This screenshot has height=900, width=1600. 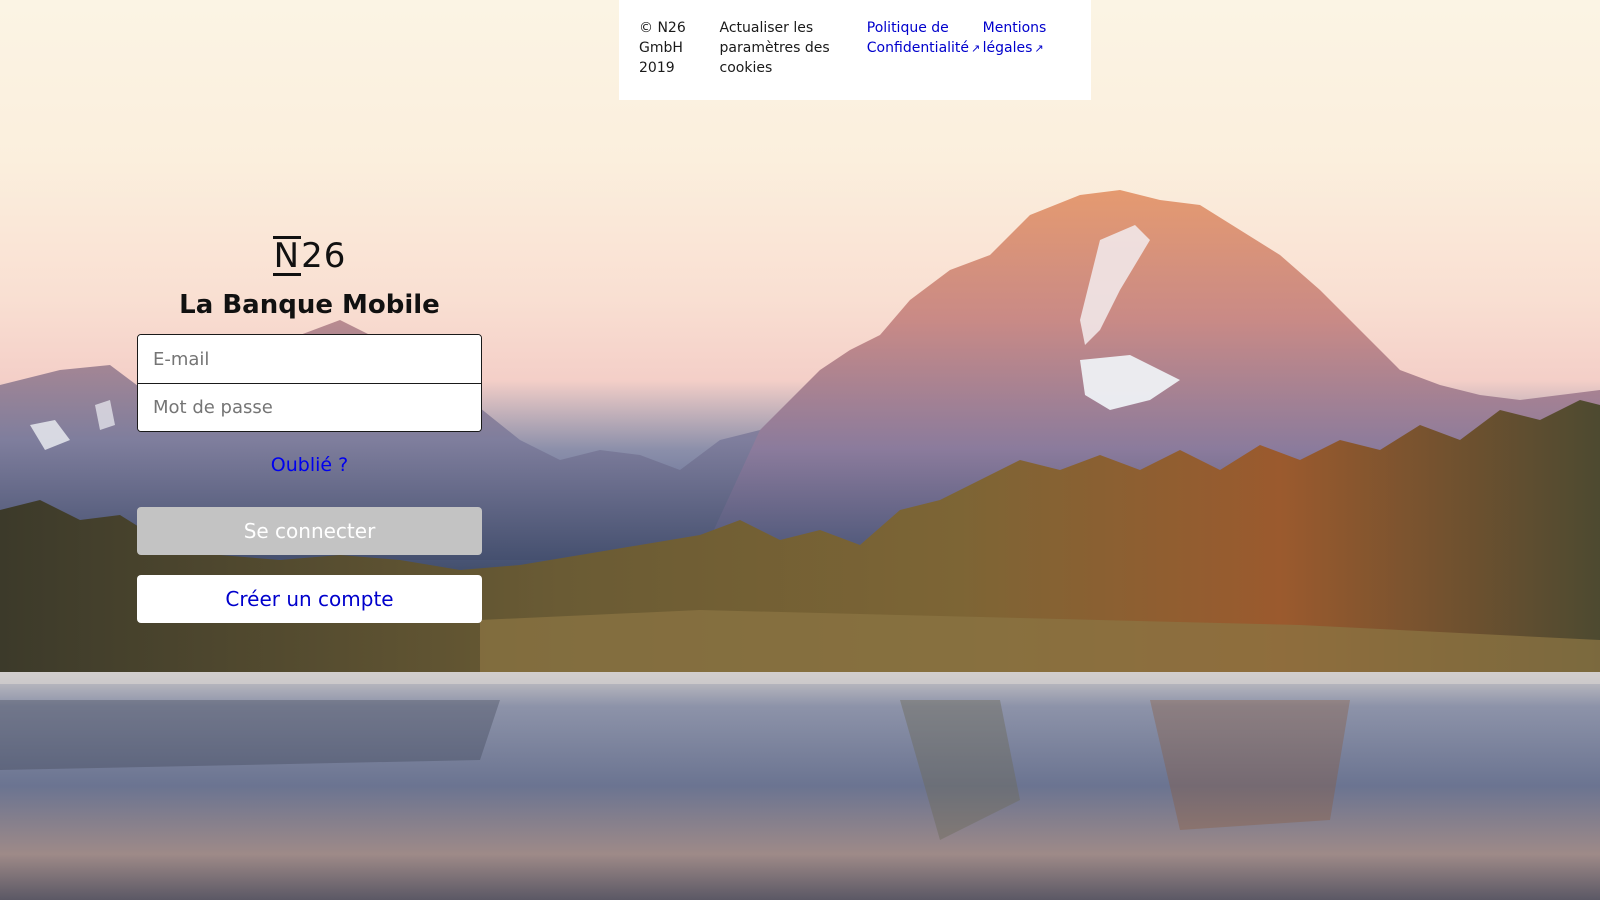 I want to click on legal-notice-link: Mentions légales ↗, so click(x=1027, y=59).